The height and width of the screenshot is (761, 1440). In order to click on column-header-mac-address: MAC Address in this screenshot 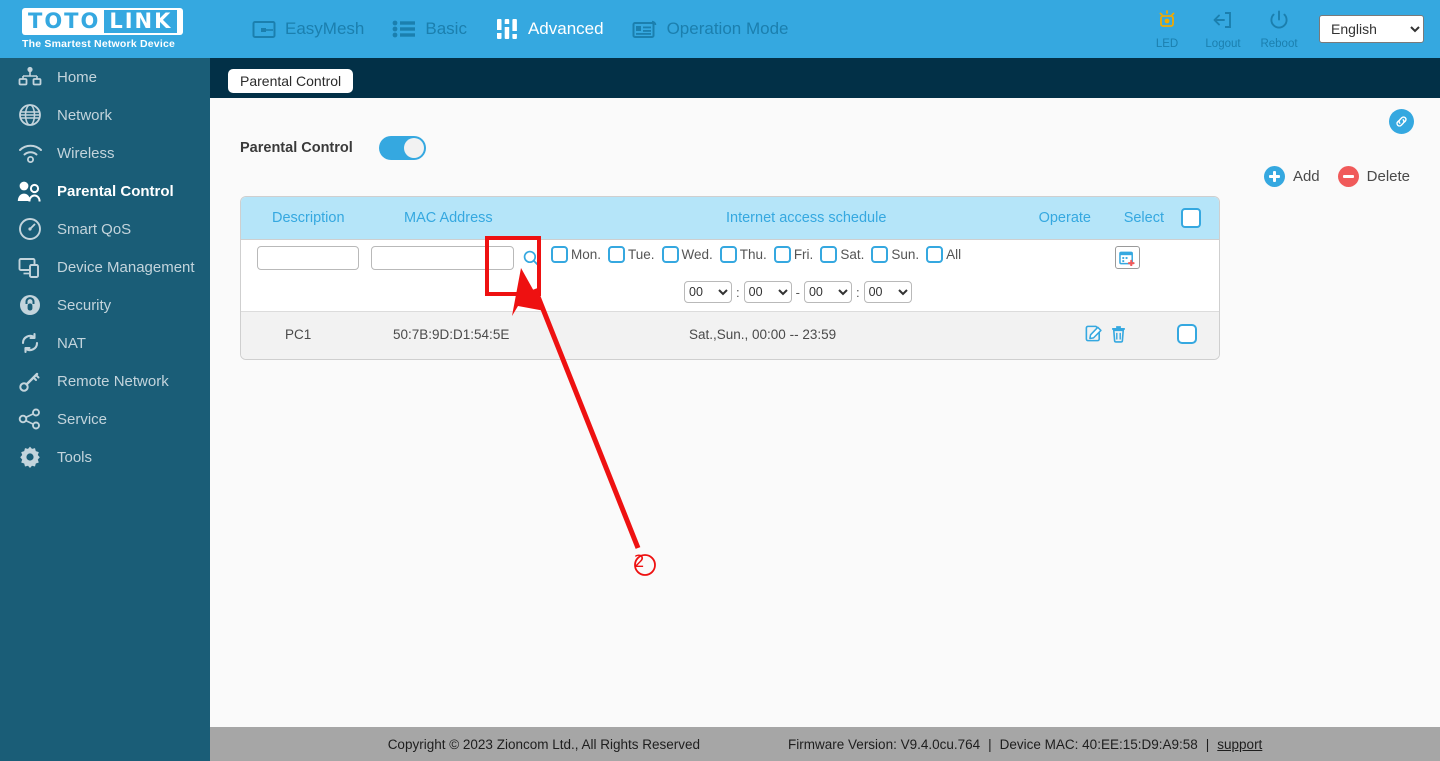, I will do `click(448, 218)`.